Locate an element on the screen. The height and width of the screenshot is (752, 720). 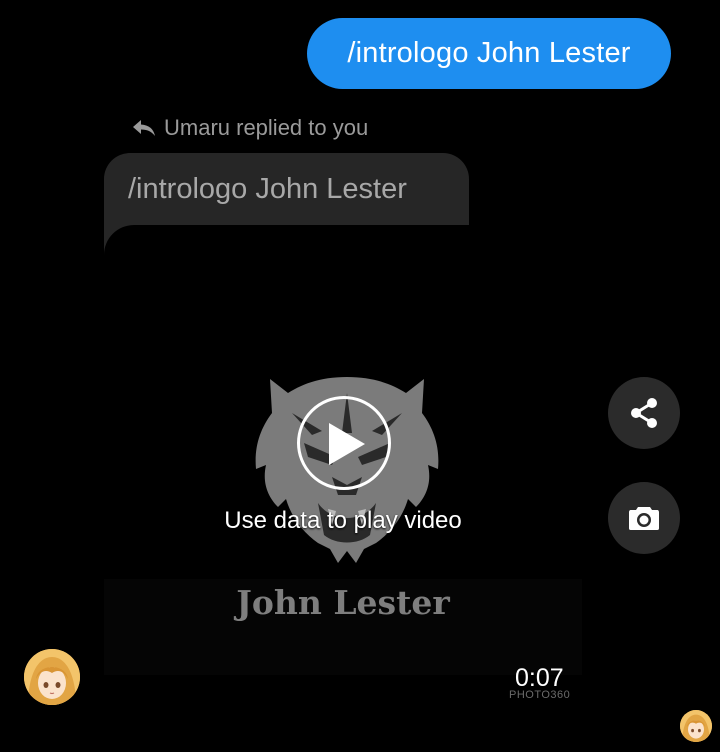
play-button is located at coordinates (344, 443).